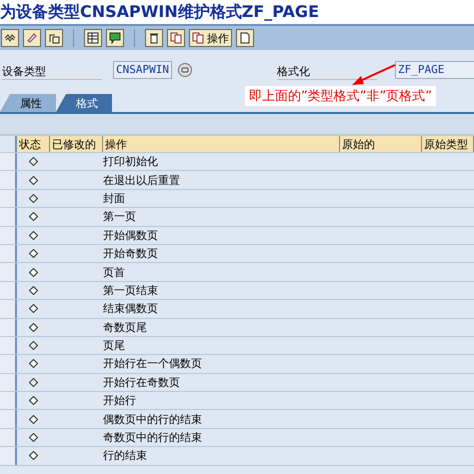 This screenshot has height=474, width=474. What do you see at coordinates (152, 438) in the screenshot?
I see `table-cell: 奇数页中的行的结束` at bounding box center [152, 438].